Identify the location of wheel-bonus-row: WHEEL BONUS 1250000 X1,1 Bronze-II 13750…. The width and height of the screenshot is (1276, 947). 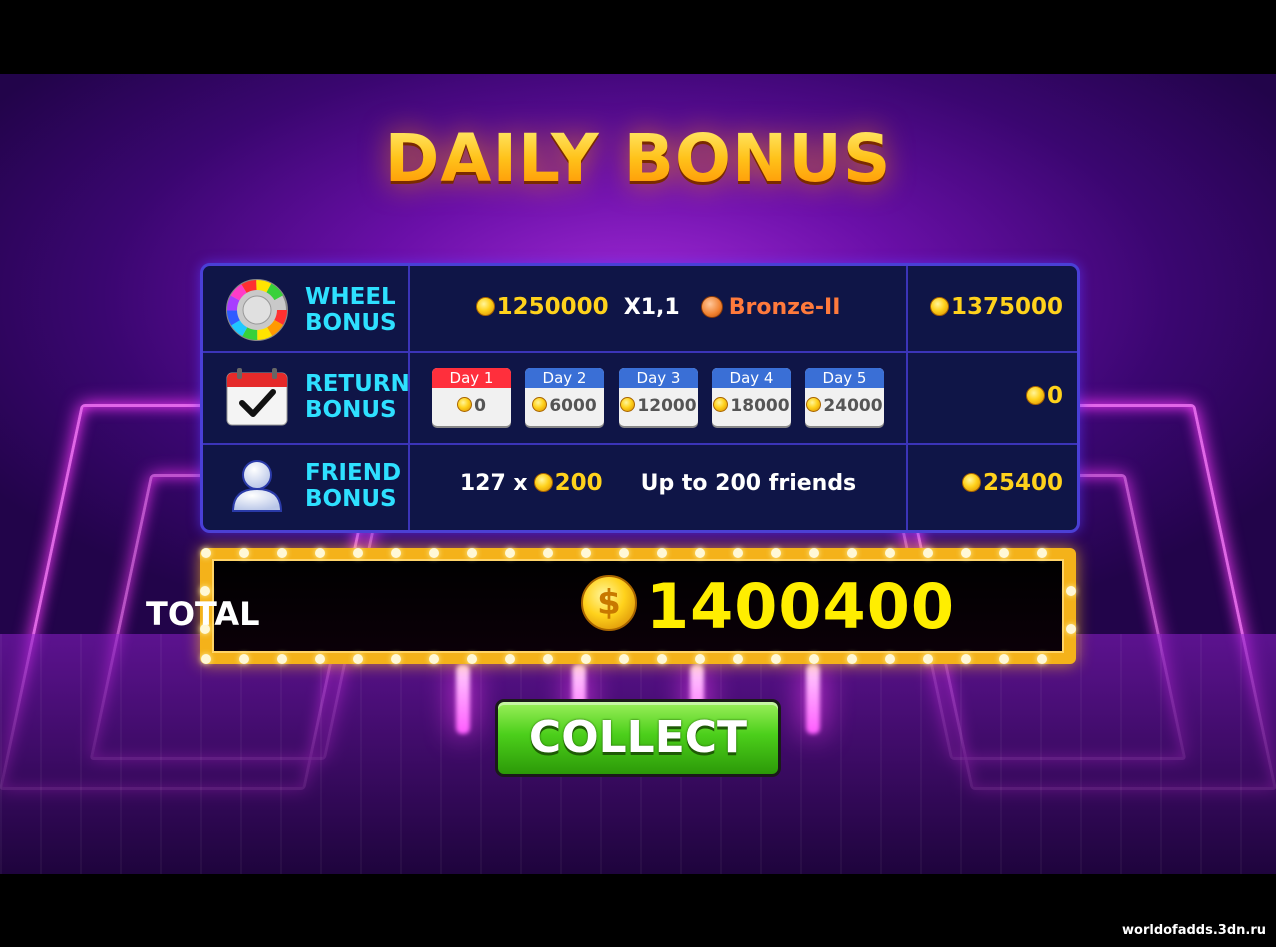
(640, 309).